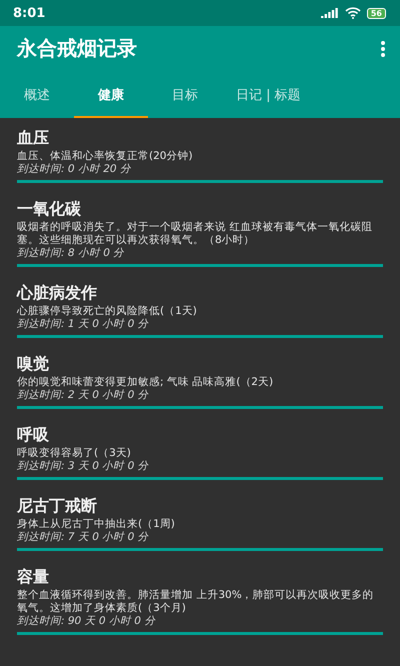  Describe the element at coordinates (145, 382) in the screenshot. I see `milestone-description: 你的嗅觉和味蕾变得更加敏感; 气味 品味高雅(（2天)` at that location.